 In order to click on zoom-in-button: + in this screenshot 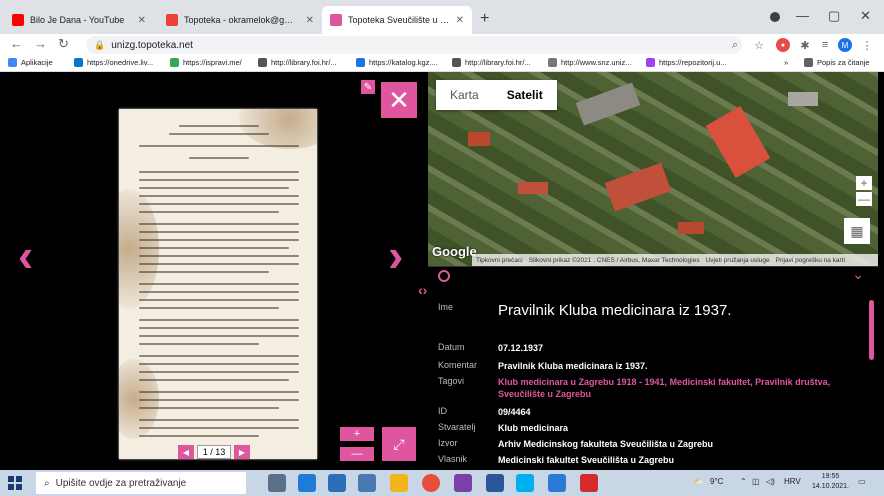, I will do `click(357, 434)`.